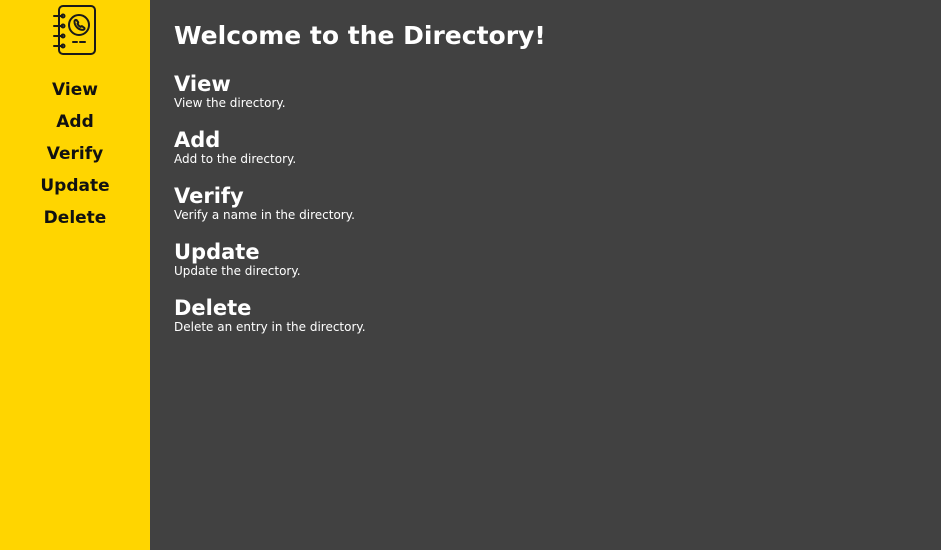 Image resolution: width=941 pixels, height=550 pixels. Describe the element at coordinates (270, 327) in the screenshot. I see `section-description: Delete an entry in the directory.` at that location.